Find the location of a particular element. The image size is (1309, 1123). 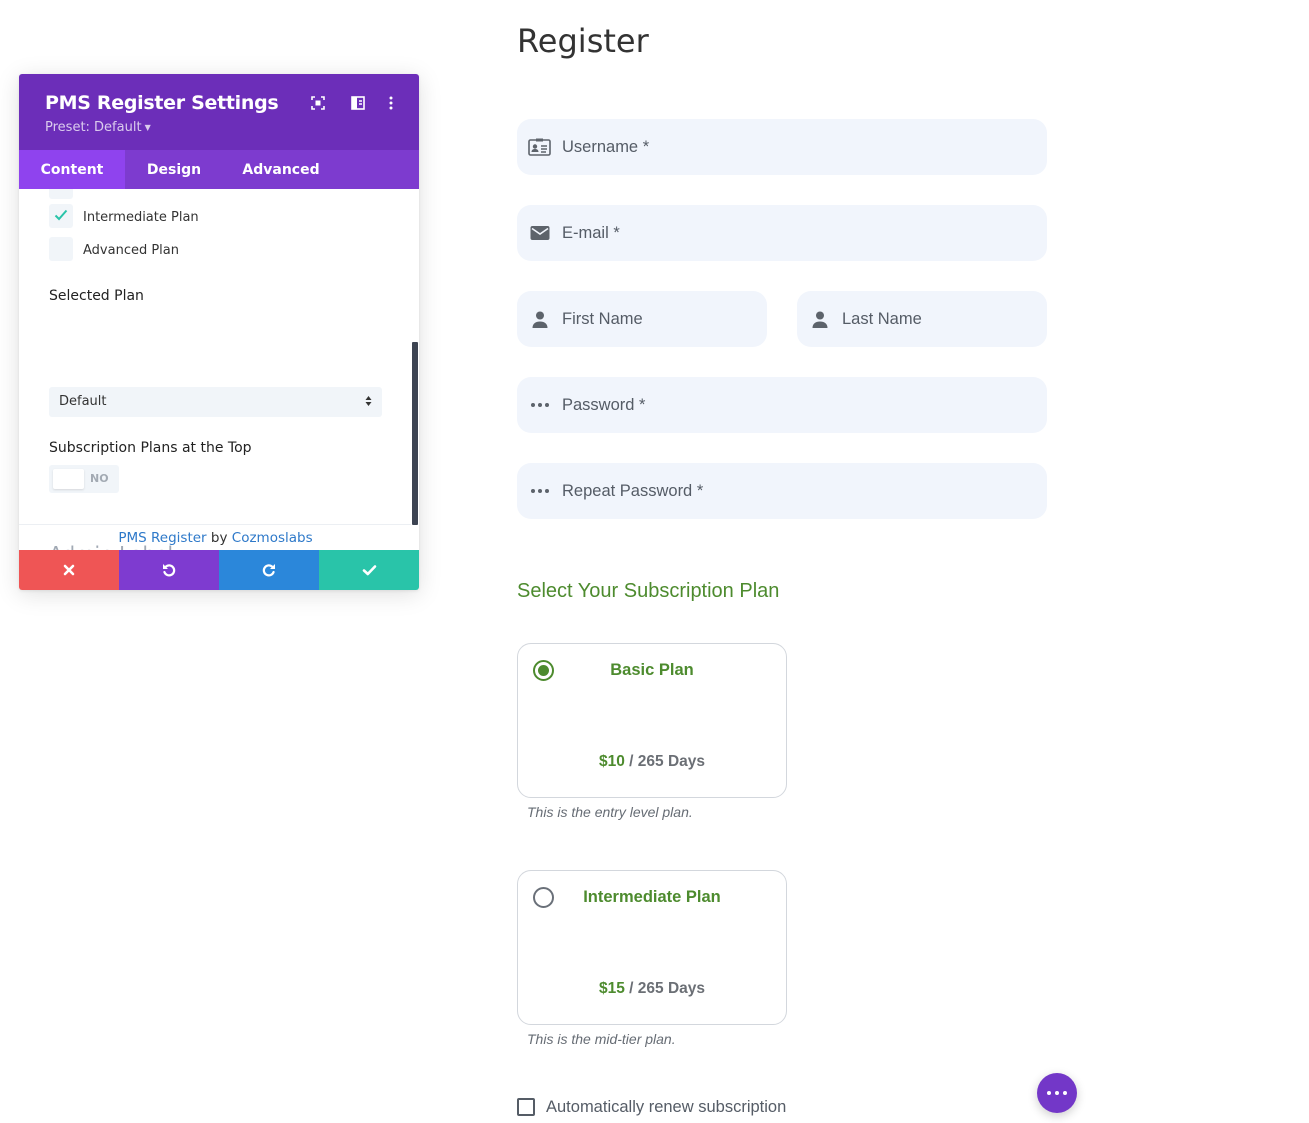

author-link: Cozmoslabs is located at coordinates (272, 538).